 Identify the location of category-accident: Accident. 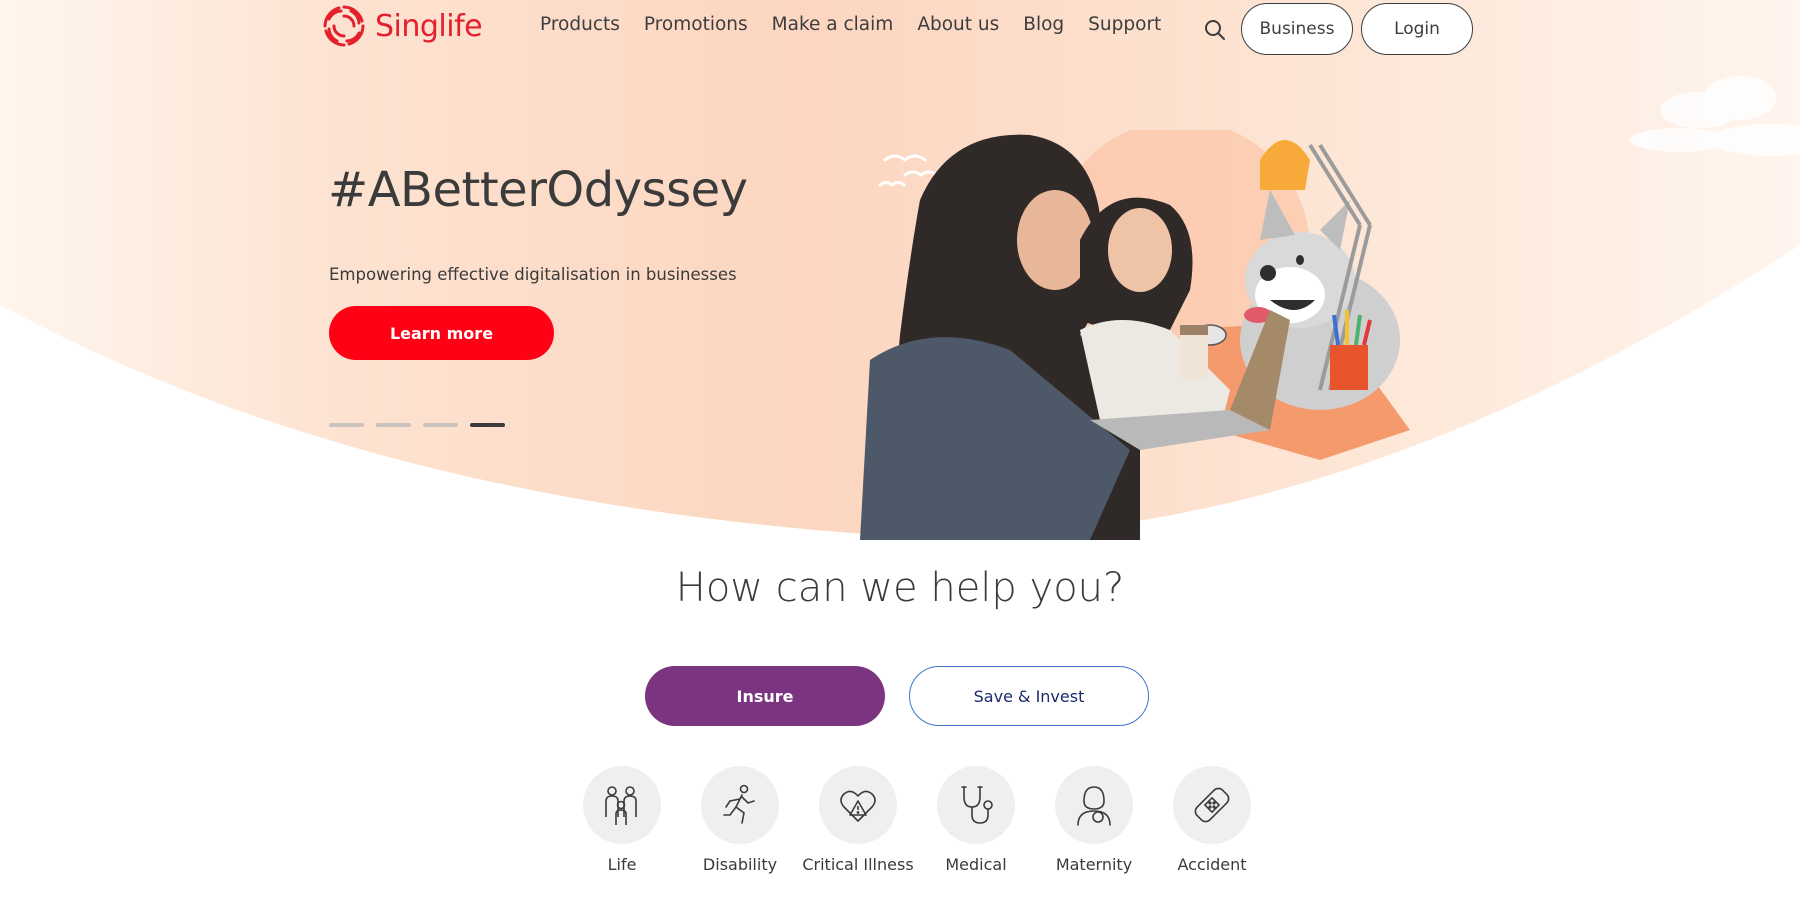
(1212, 820).